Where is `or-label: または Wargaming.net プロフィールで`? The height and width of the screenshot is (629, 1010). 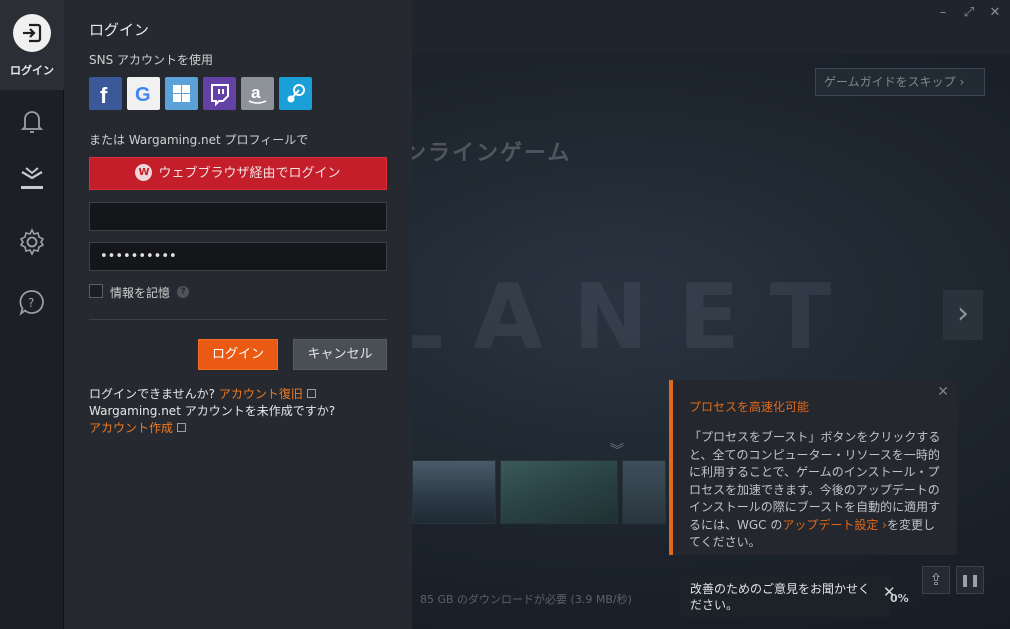 or-label: または Wargaming.net プロフィールで is located at coordinates (199, 140).